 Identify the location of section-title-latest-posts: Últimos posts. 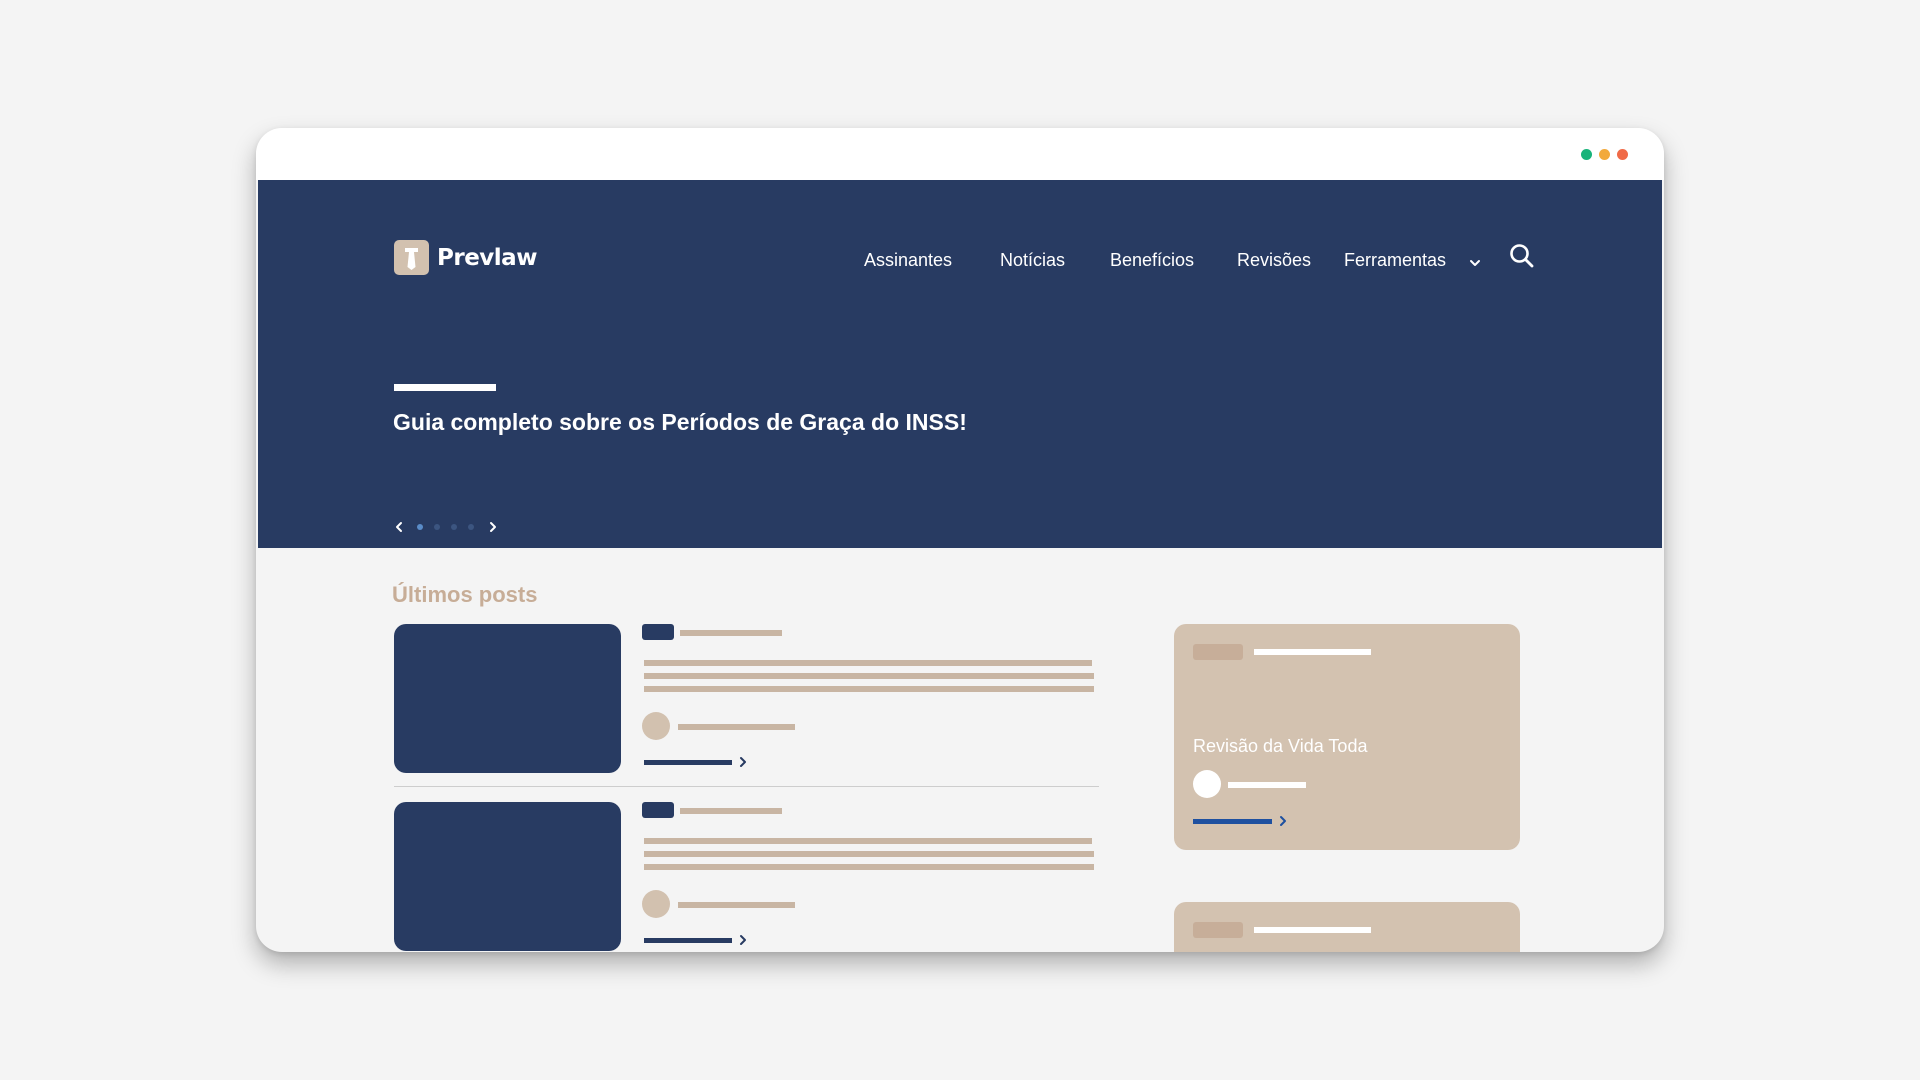
(465, 594).